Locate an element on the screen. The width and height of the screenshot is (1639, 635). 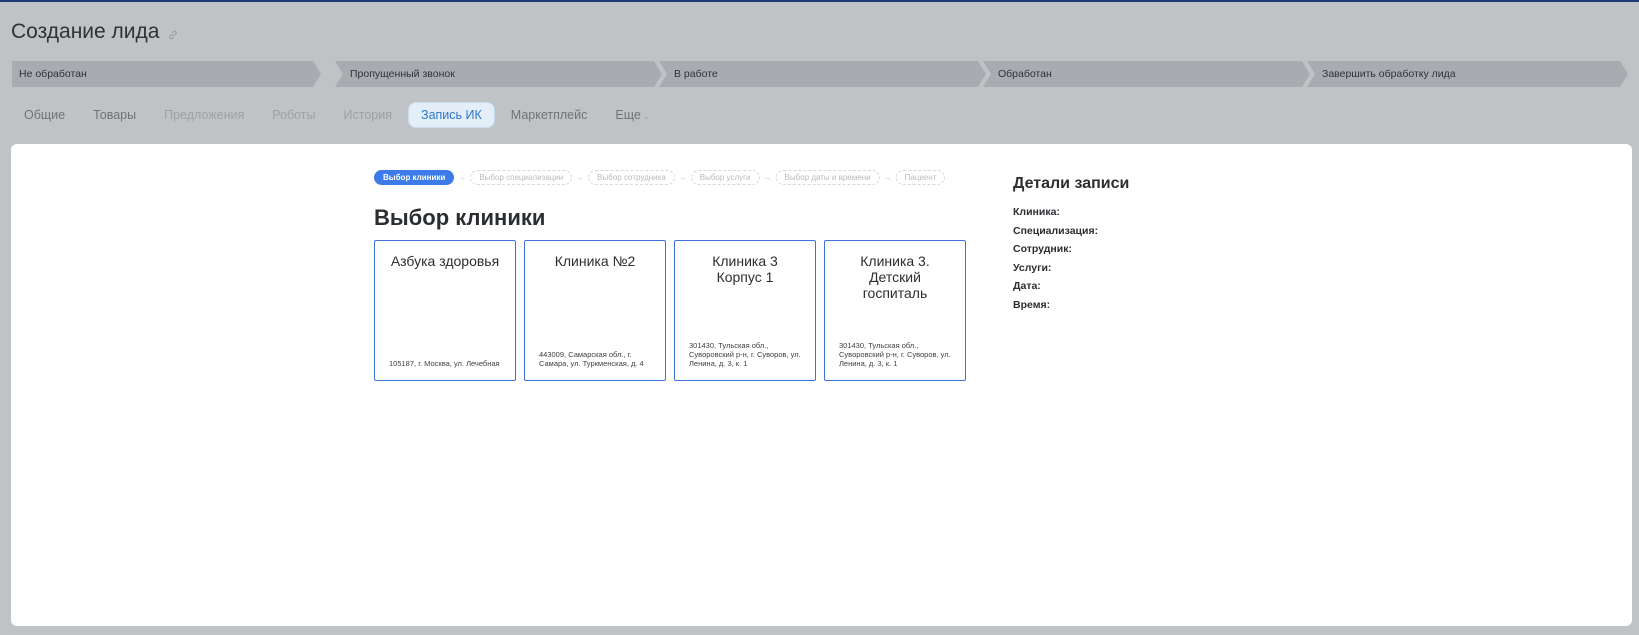
detail-employee-label: Сотрудник: is located at coordinates (1042, 249).